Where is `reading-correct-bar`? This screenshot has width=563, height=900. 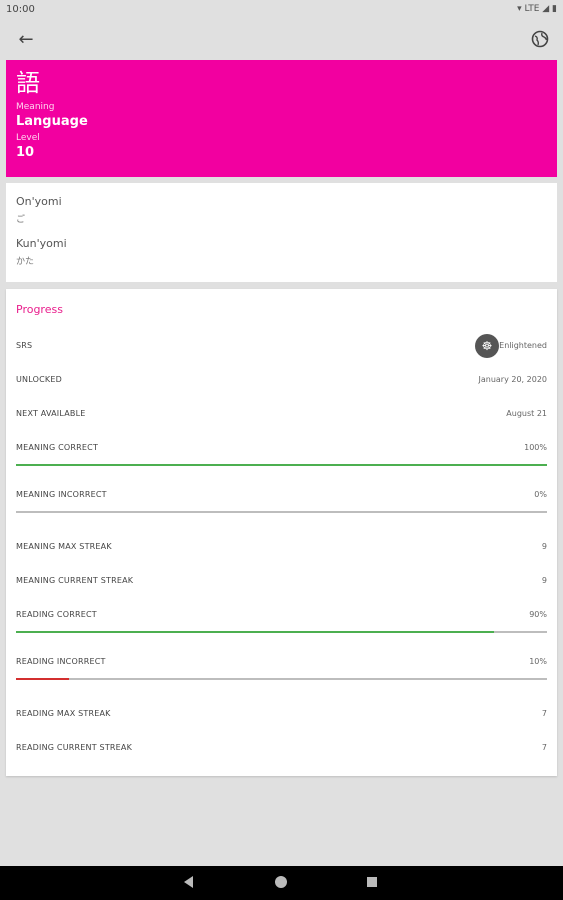
reading-correct-bar is located at coordinates (281, 632).